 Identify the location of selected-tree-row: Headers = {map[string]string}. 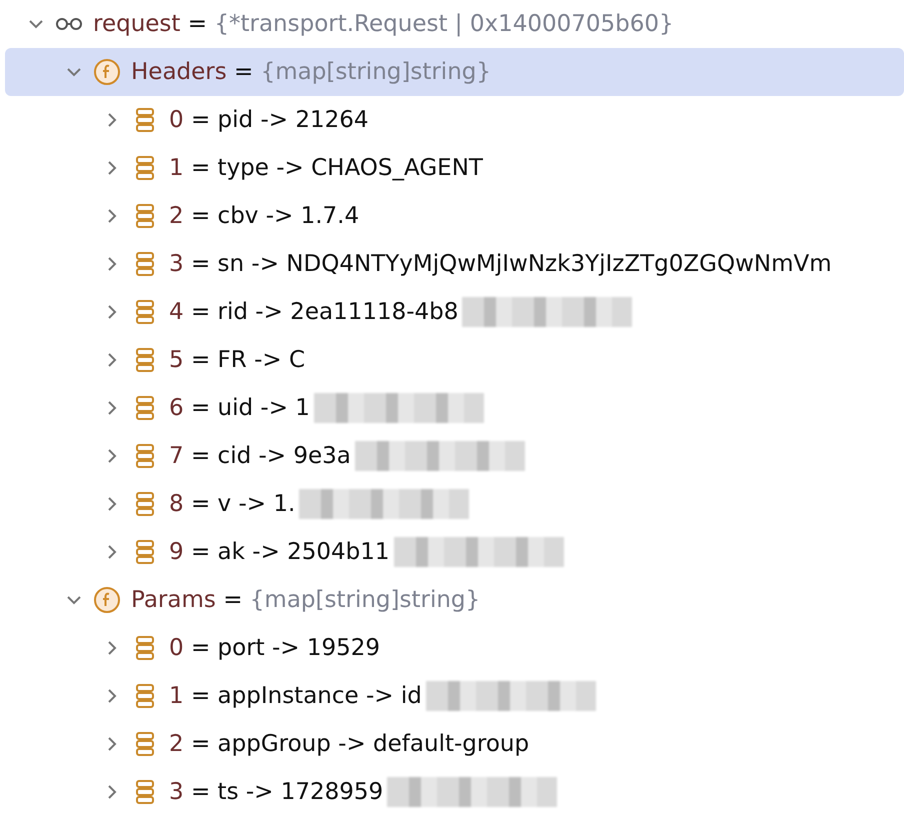
(454, 72).